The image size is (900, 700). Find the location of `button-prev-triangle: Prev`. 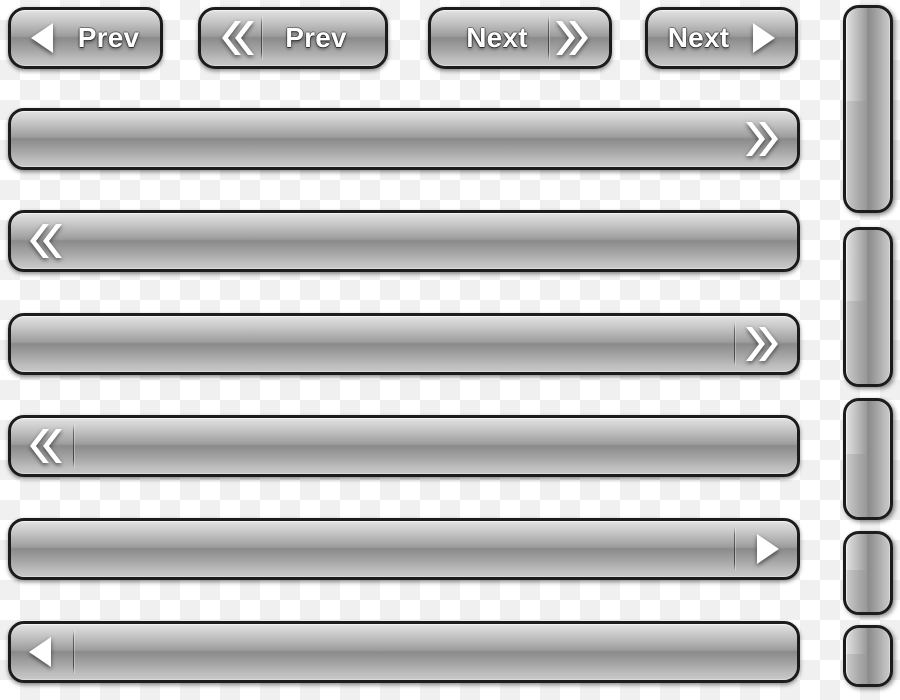

button-prev-triangle: Prev is located at coordinates (85, 38).